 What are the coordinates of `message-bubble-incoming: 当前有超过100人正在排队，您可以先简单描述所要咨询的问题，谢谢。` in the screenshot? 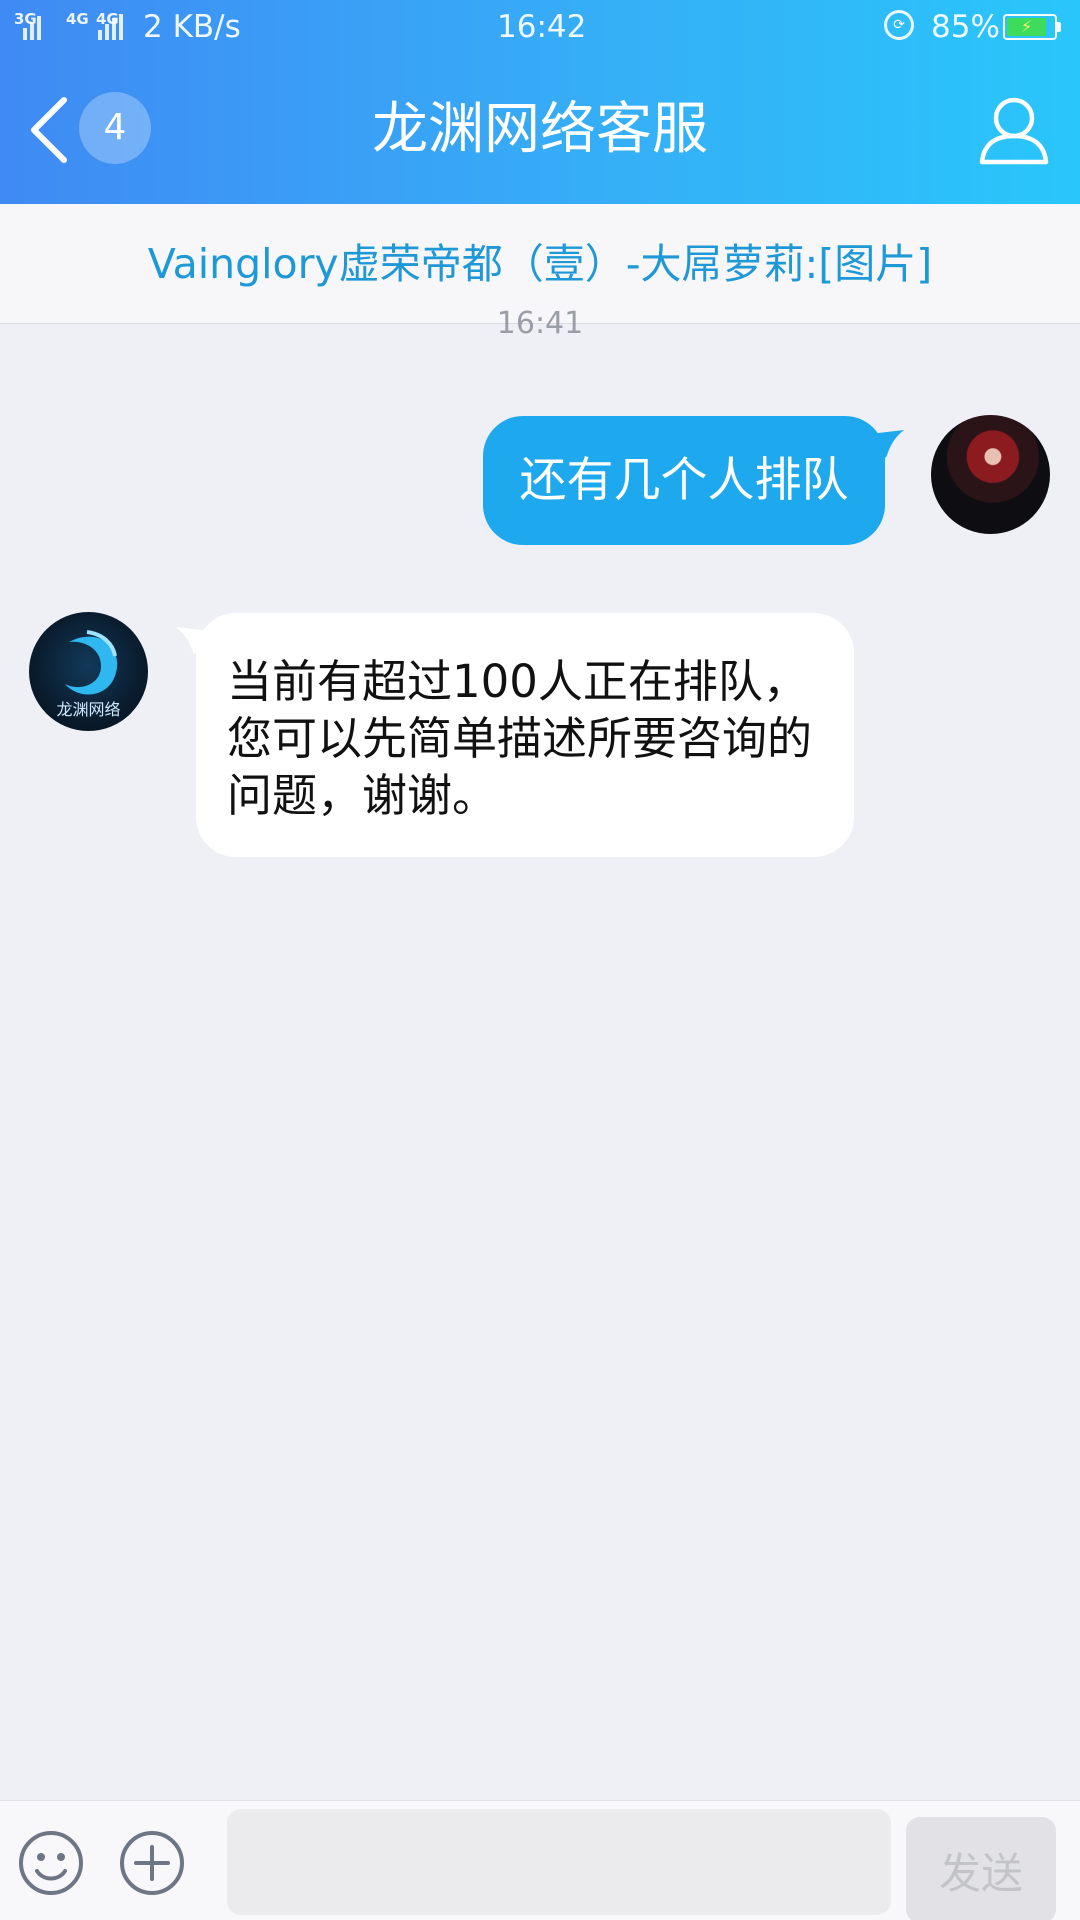 It's located at (525, 735).